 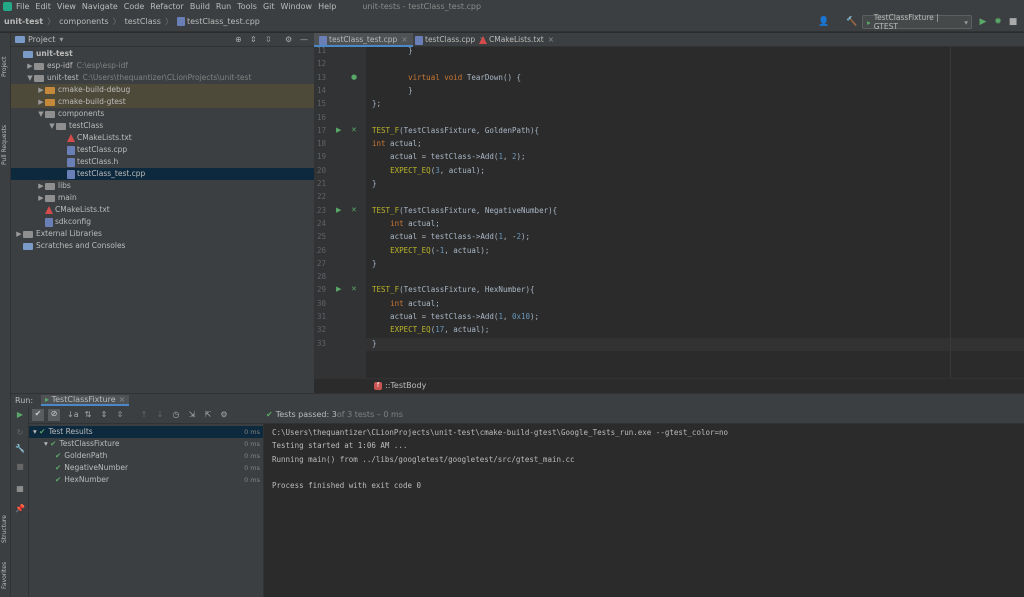 I want to click on export-icon: ⇱, so click(x=208, y=415).